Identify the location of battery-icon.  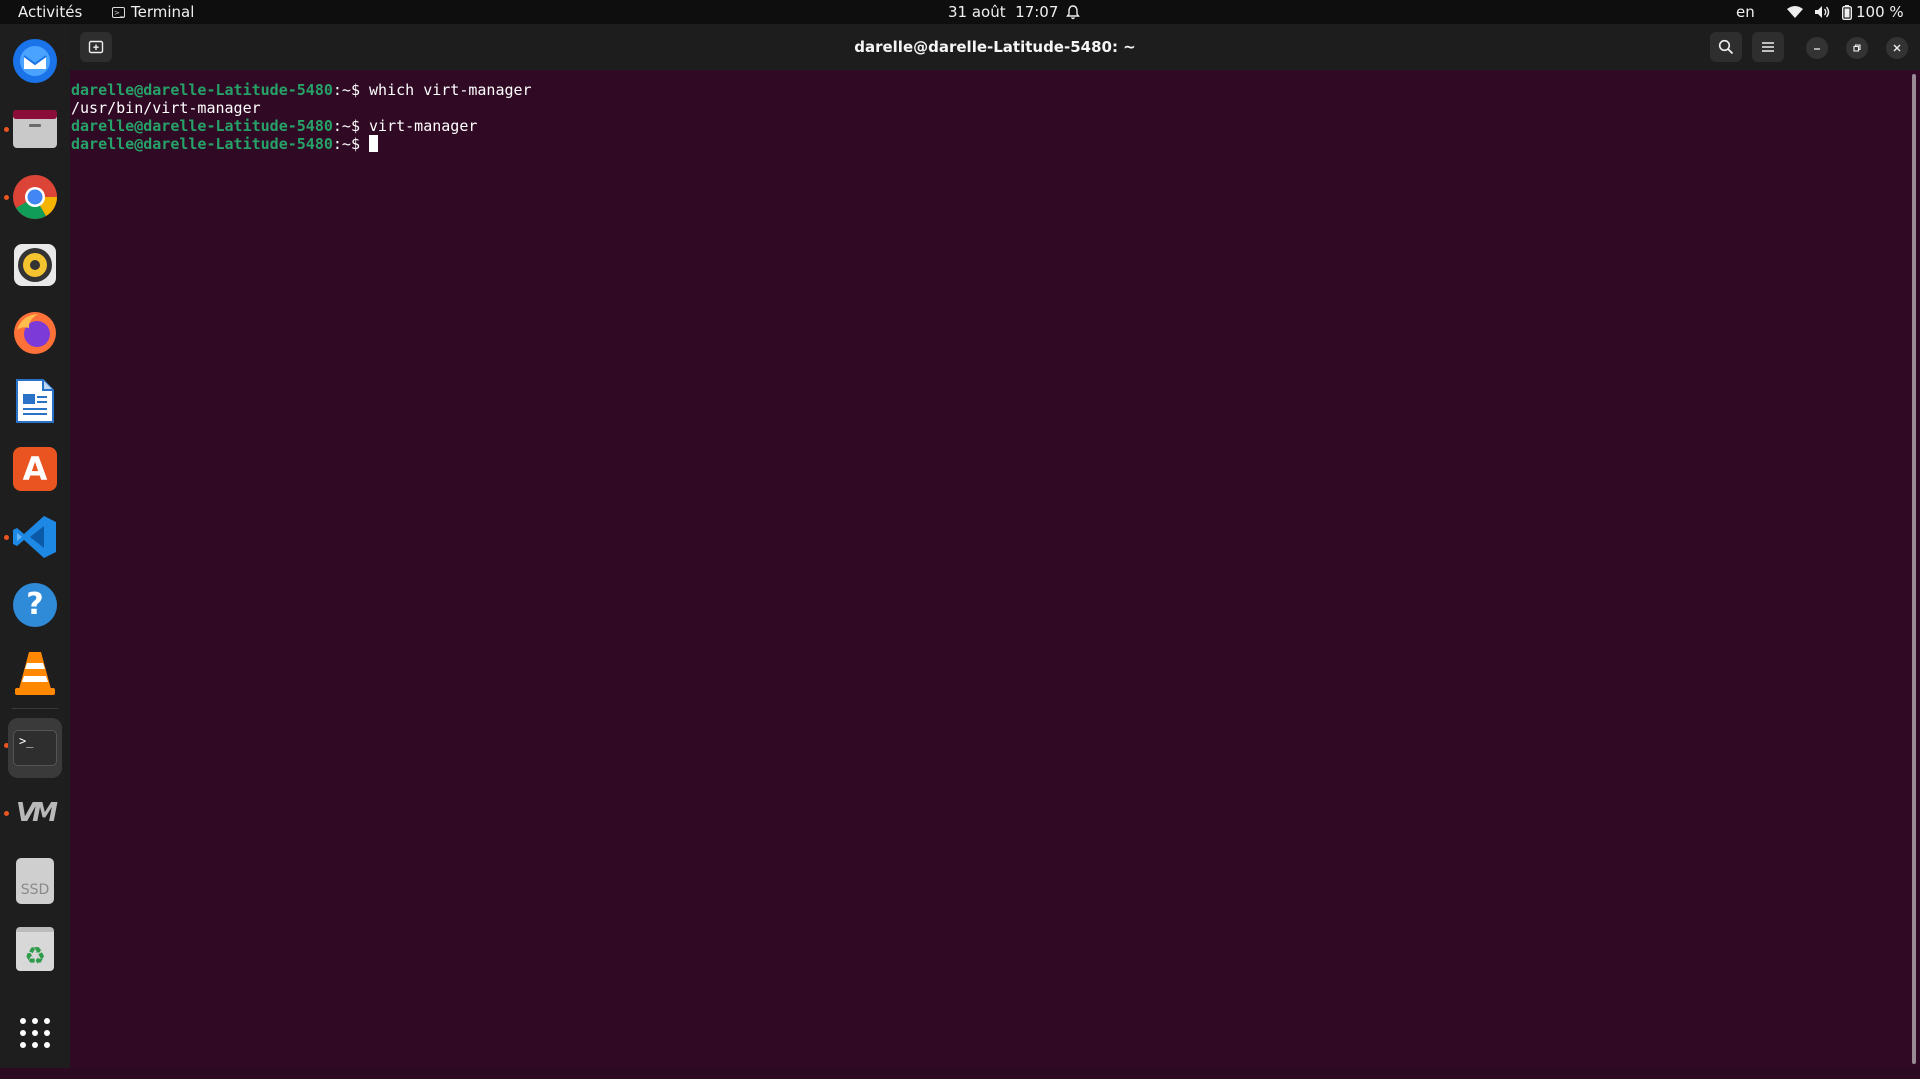
(1847, 12).